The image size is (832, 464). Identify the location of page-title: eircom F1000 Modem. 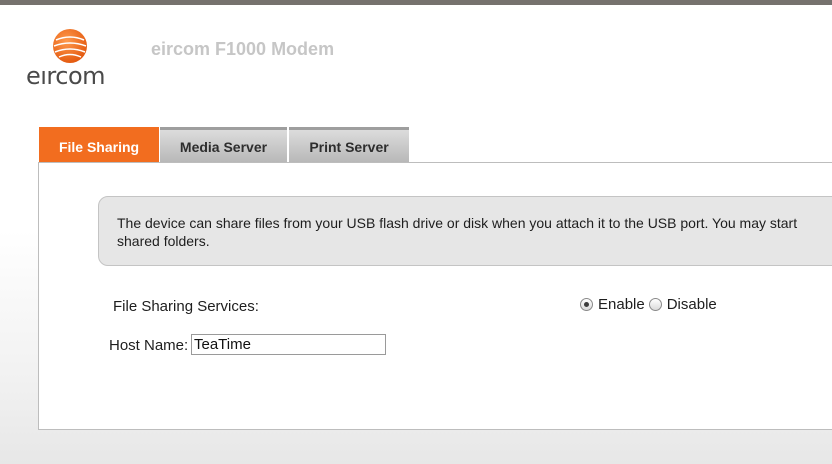
(243, 49).